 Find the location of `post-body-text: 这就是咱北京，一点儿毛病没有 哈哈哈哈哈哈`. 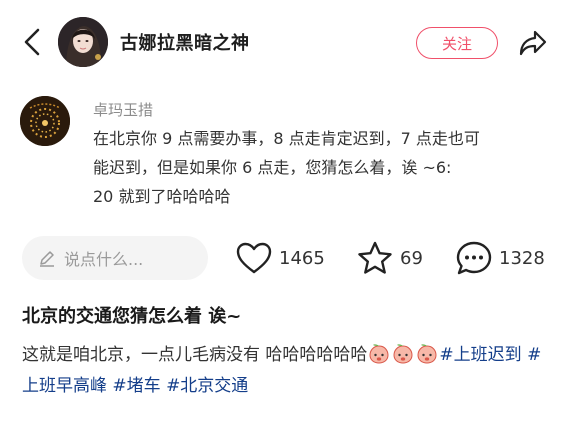

post-body-text: 这就是咱北京，一点儿毛病没有 哈哈哈哈哈哈 is located at coordinates (195, 355).